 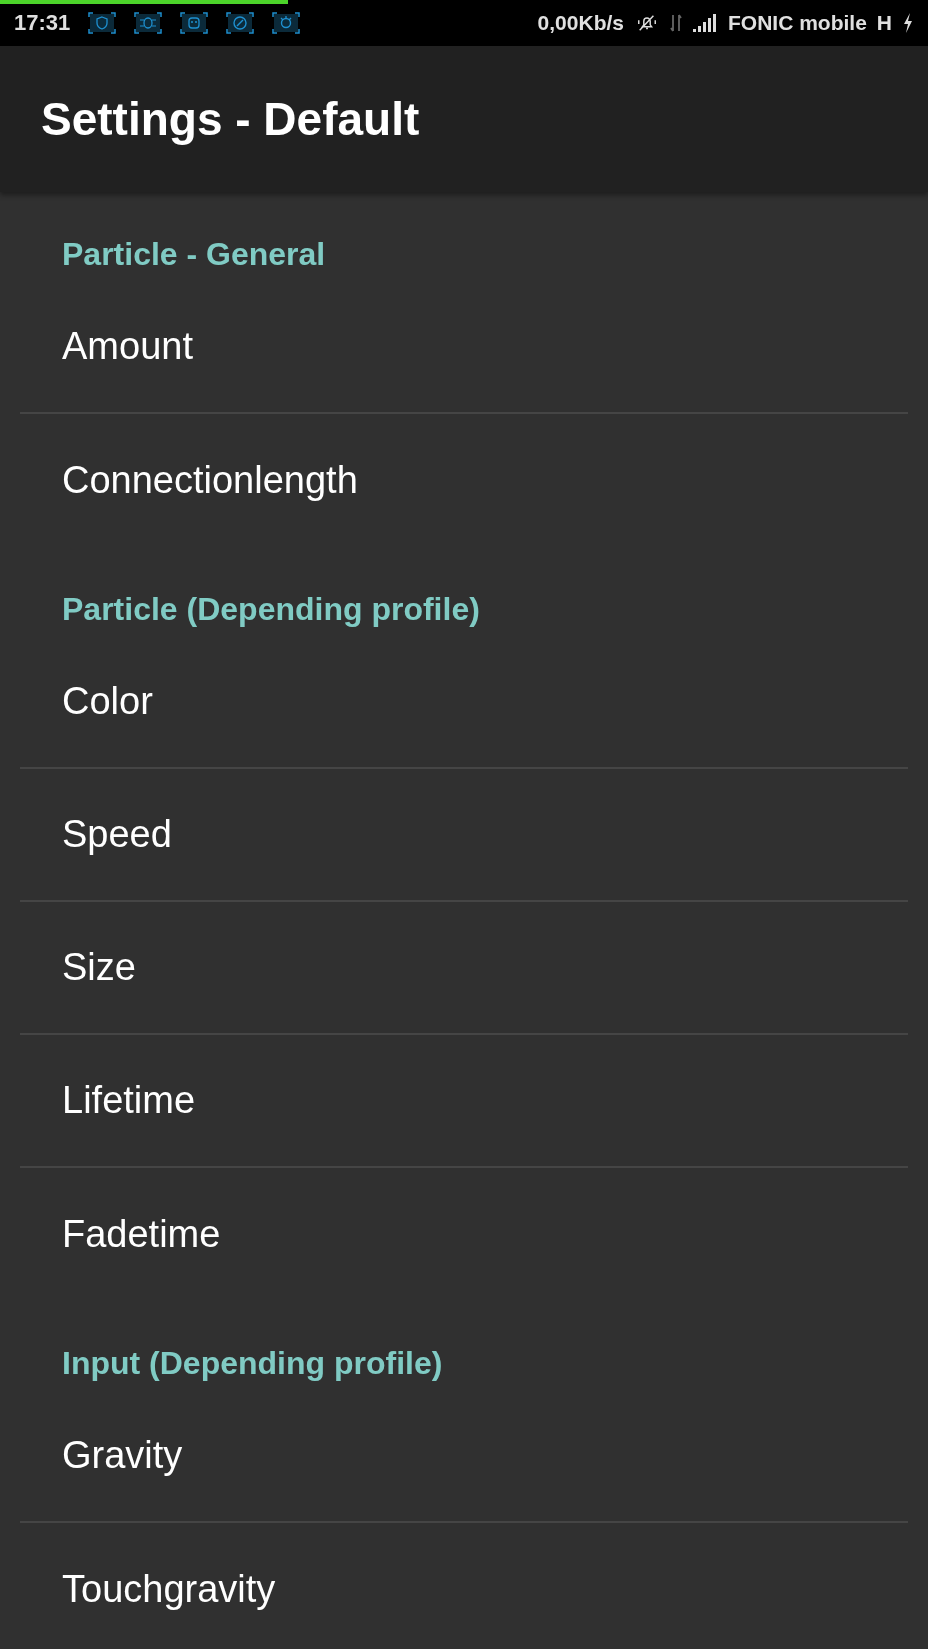 I want to click on preference-item: Gravity, so click(x=122, y=1455).